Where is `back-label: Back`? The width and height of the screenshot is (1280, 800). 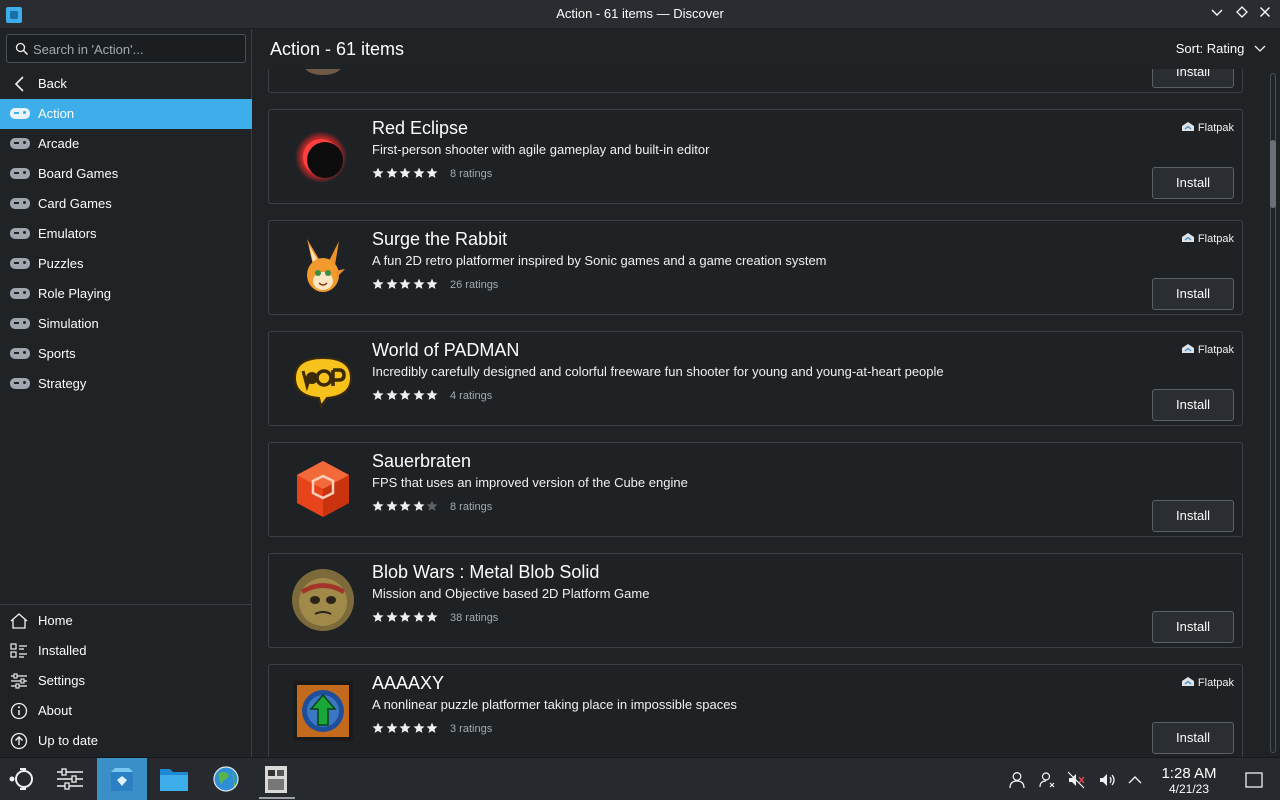
back-label: Back is located at coordinates (52, 83).